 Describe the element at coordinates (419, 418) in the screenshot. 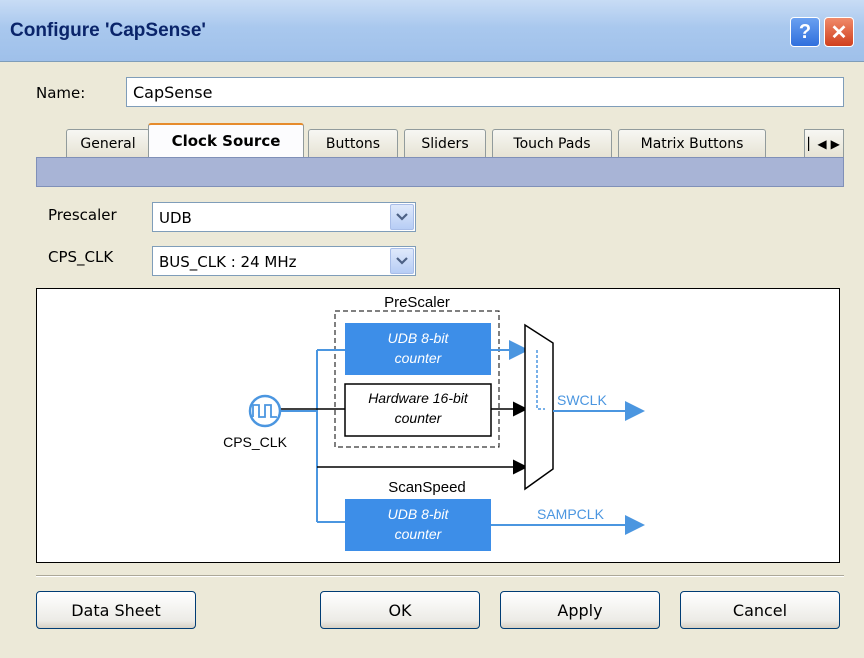

I see `hw-counter-line2: counter` at that location.